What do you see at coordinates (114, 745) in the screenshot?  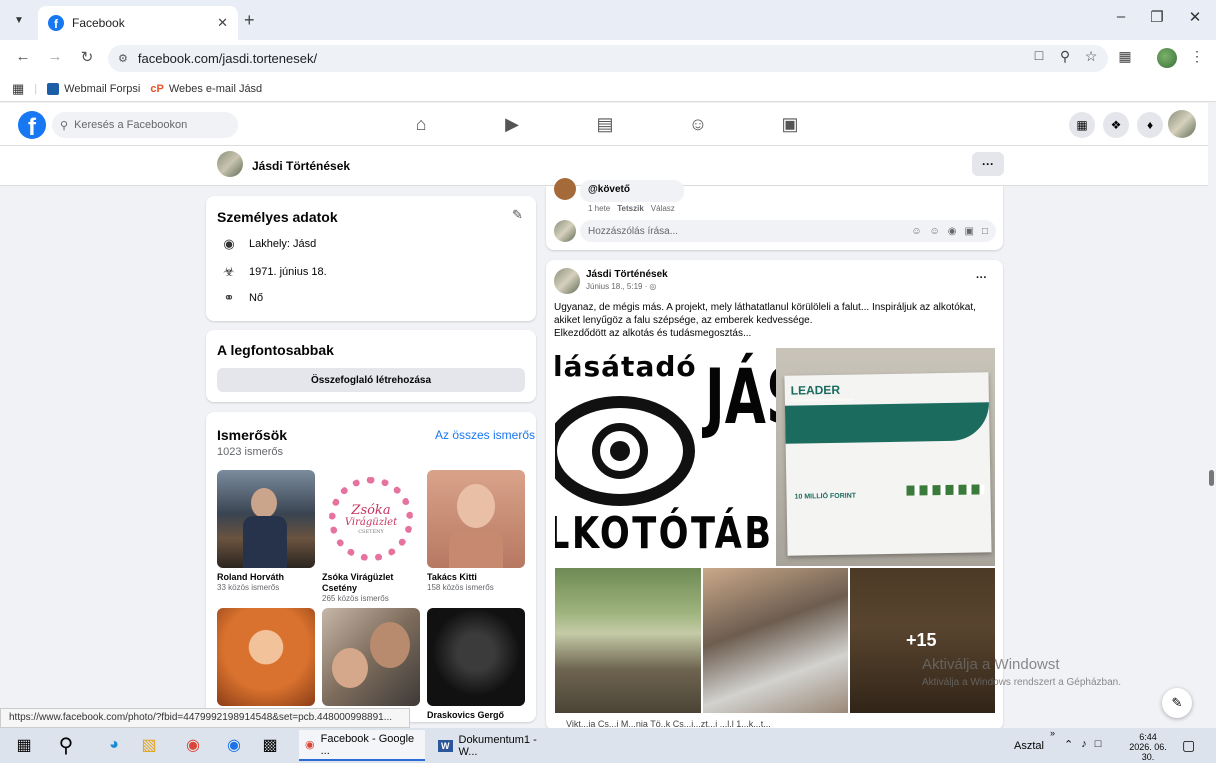 I see `edge-icon: ◕` at bounding box center [114, 745].